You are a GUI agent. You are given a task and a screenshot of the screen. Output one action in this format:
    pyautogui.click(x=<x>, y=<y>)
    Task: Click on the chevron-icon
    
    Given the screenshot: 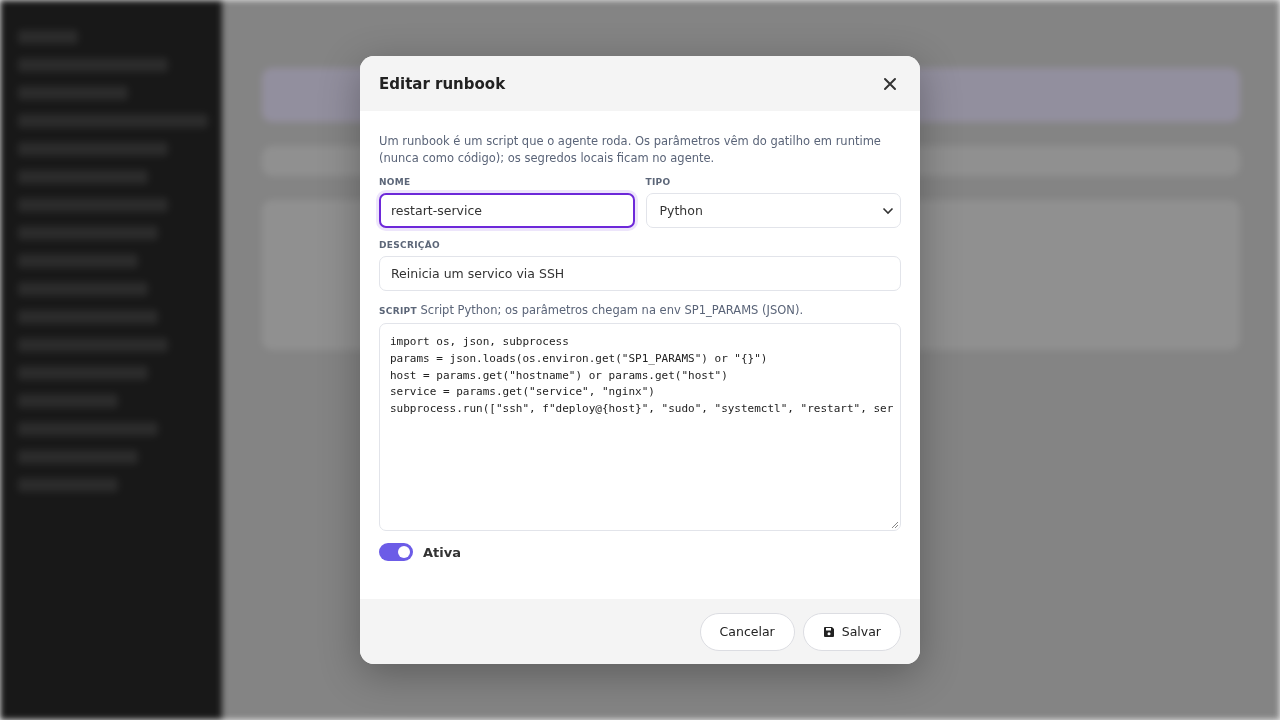 What is the action you would take?
    pyautogui.click(x=888, y=210)
    